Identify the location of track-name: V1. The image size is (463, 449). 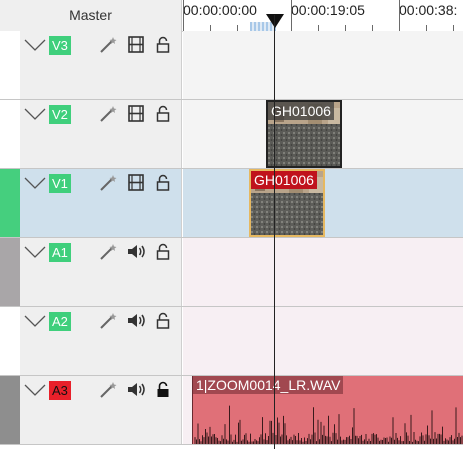
(60, 183).